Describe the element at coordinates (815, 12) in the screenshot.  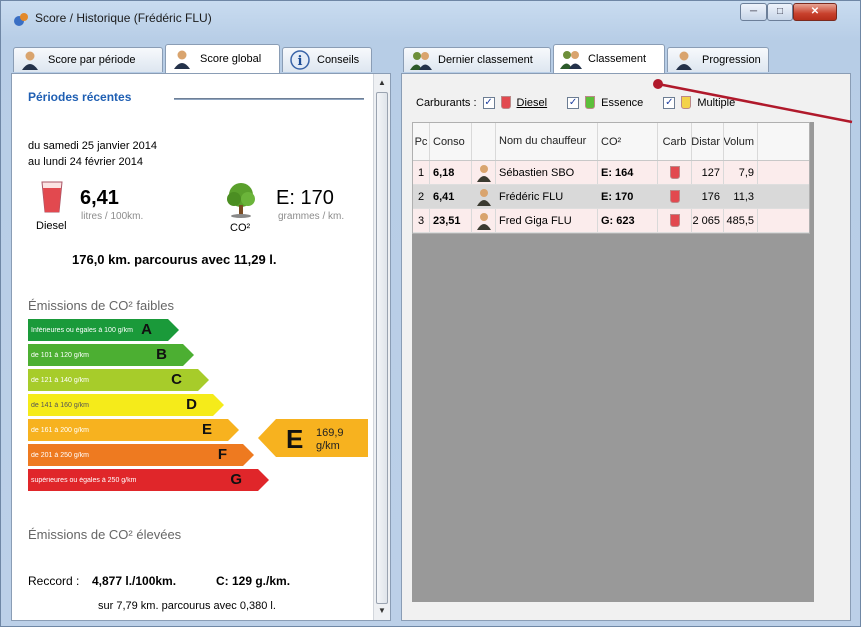
I see `close-button: ✕` at that location.